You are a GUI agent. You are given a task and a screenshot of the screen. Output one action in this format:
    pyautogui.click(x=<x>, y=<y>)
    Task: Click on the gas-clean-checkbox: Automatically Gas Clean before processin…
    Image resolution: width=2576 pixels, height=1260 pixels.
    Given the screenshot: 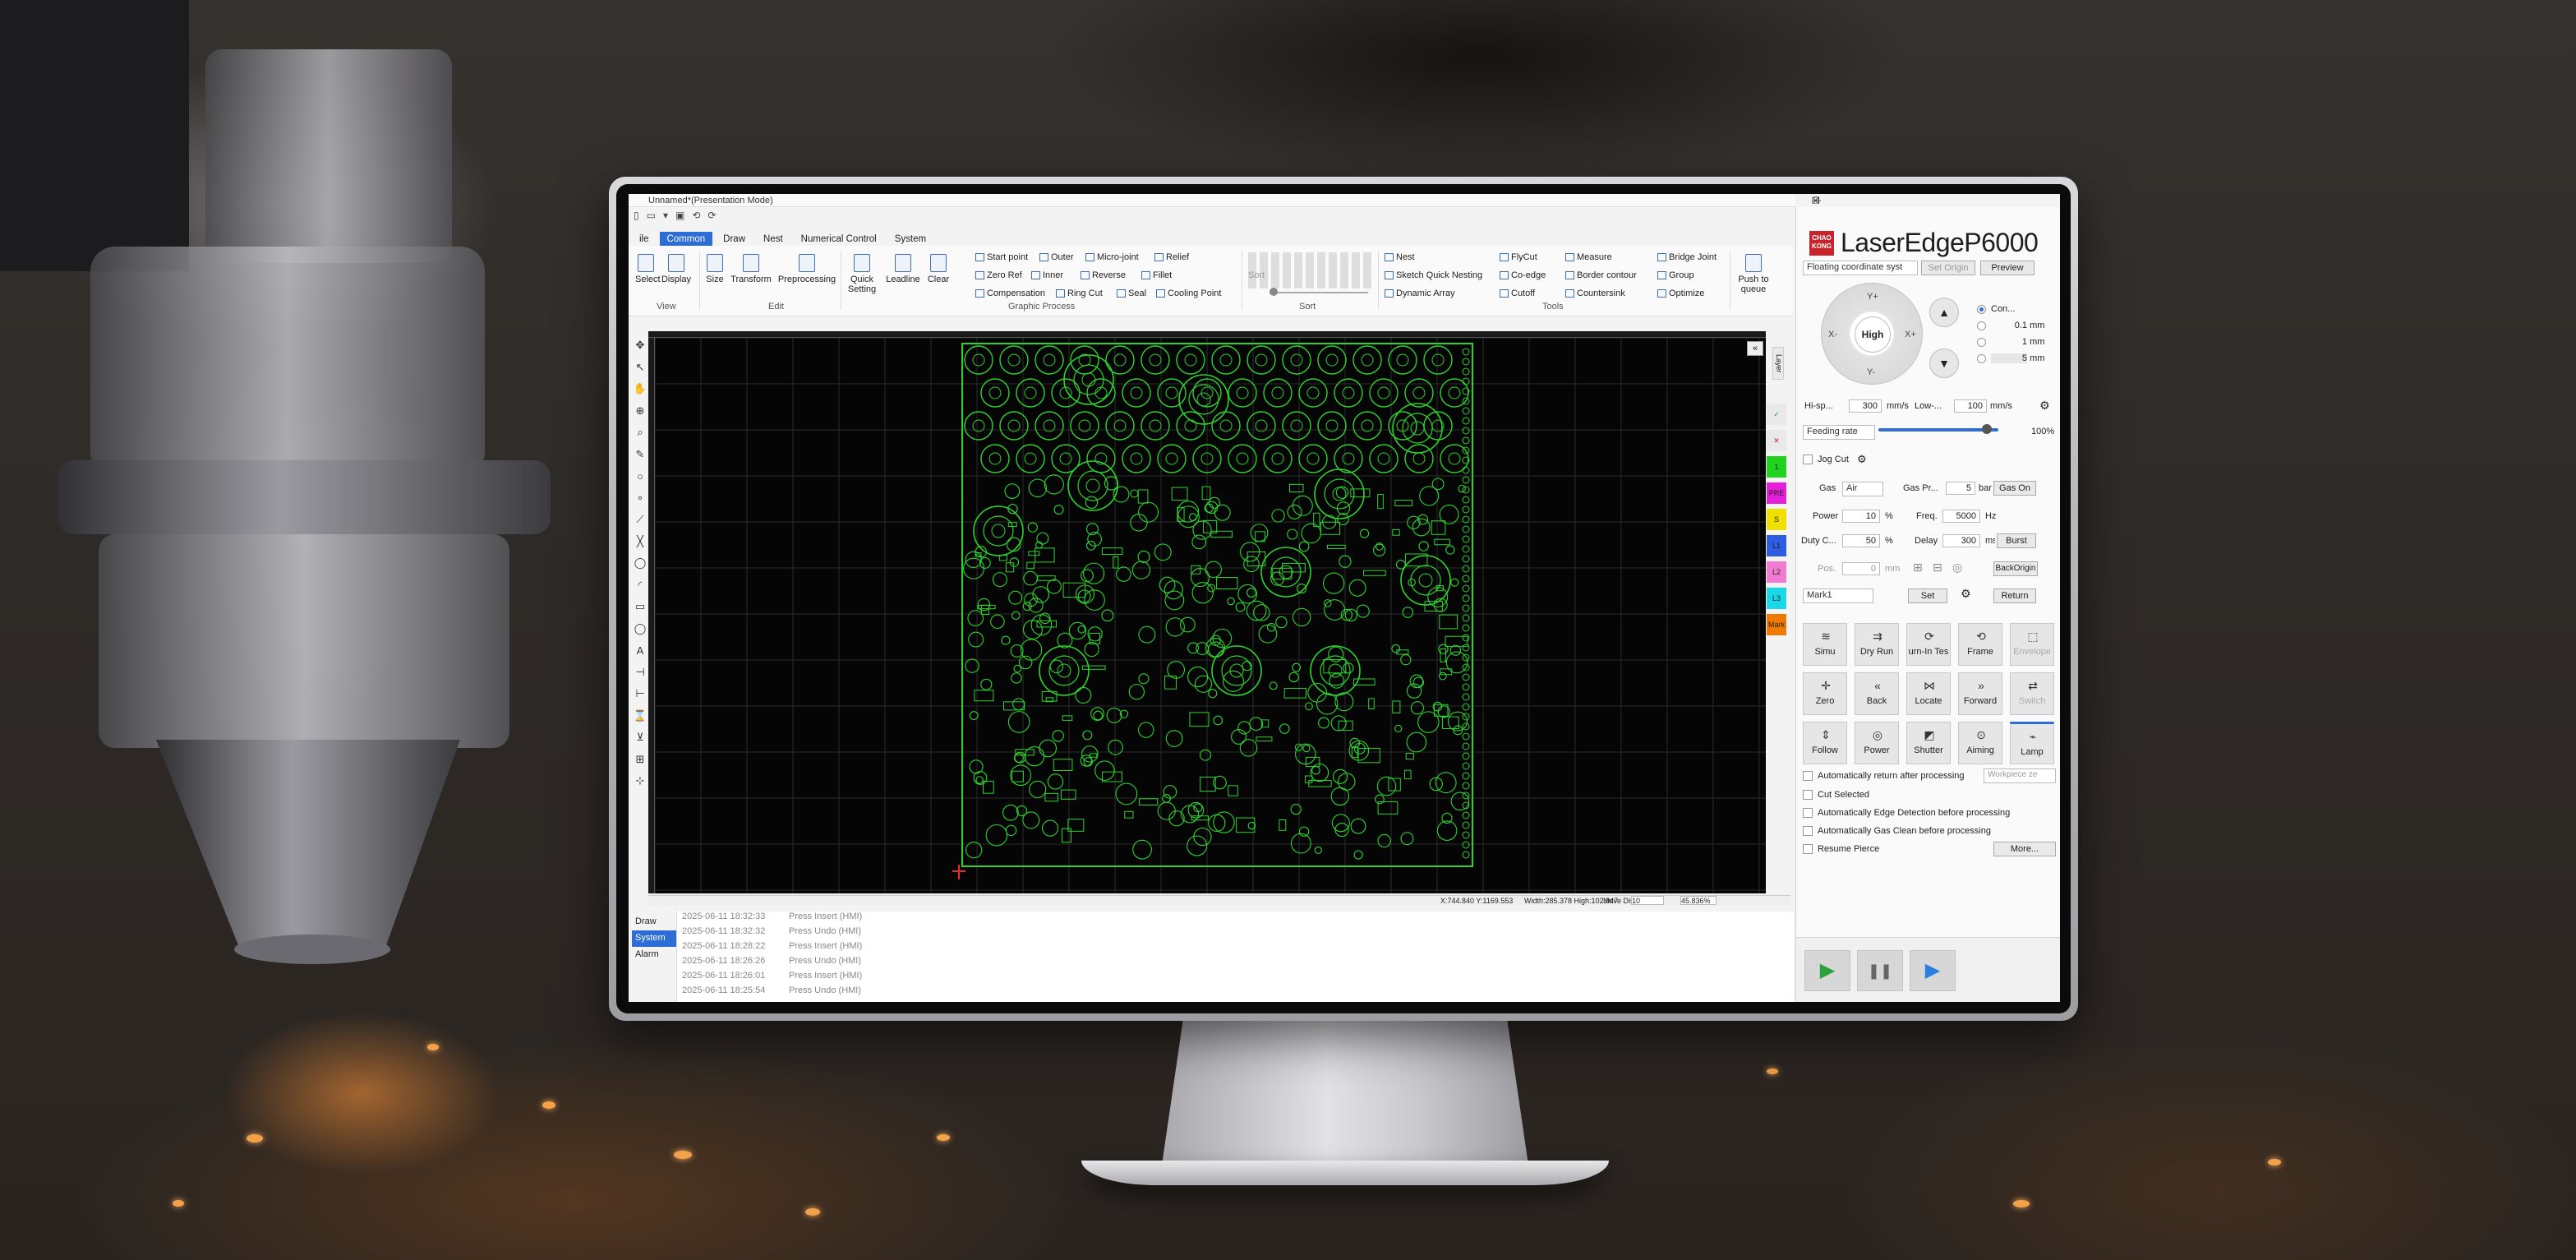 What is the action you would take?
    pyautogui.click(x=1897, y=831)
    